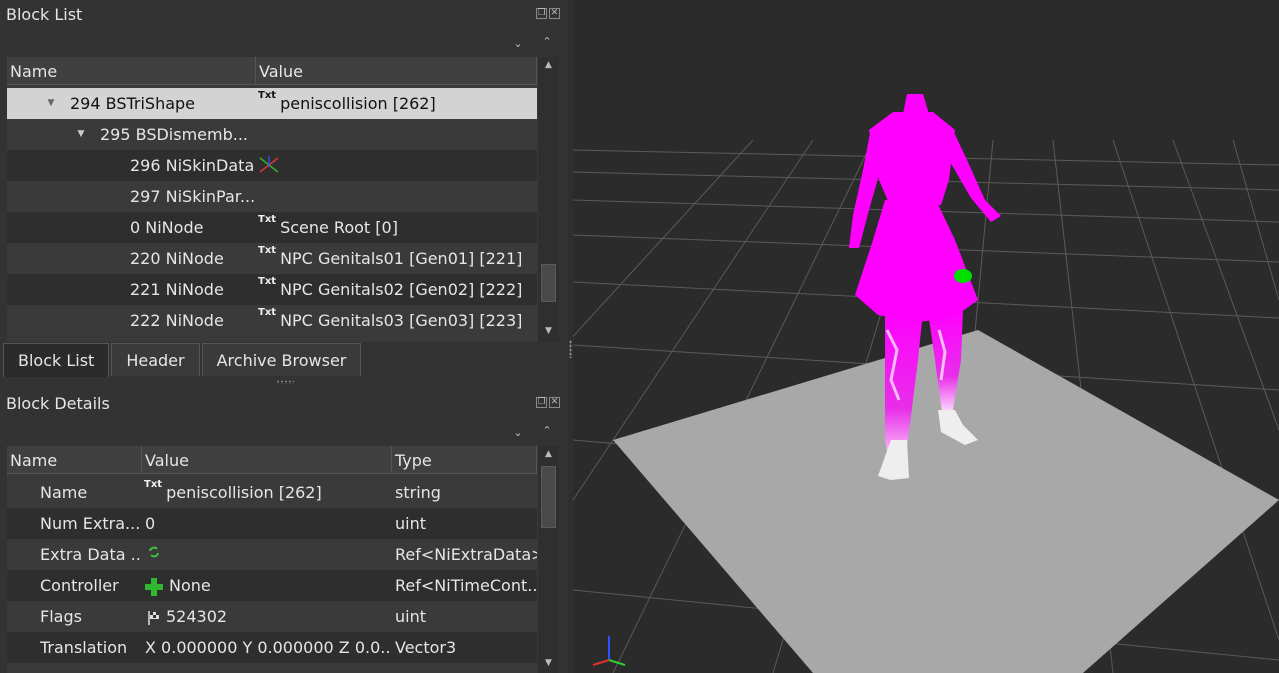 This screenshot has width=1279, height=673. What do you see at coordinates (61, 616) in the screenshot?
I see `field-name: Flags` at bounding box center [61, 616].